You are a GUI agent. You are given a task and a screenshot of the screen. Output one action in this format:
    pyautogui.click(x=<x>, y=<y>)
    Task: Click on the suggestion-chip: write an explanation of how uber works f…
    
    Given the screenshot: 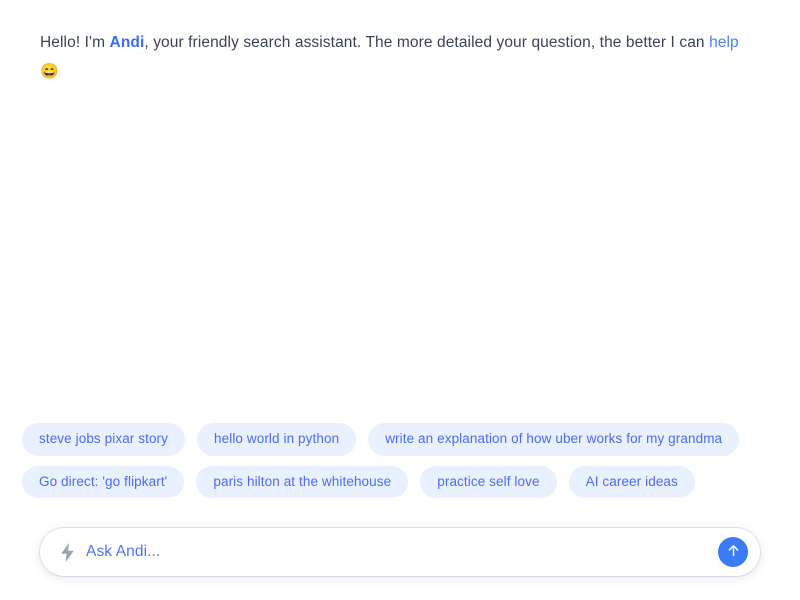 What is the action you would take?
    pyautogui.click(x=554, y=439)
    